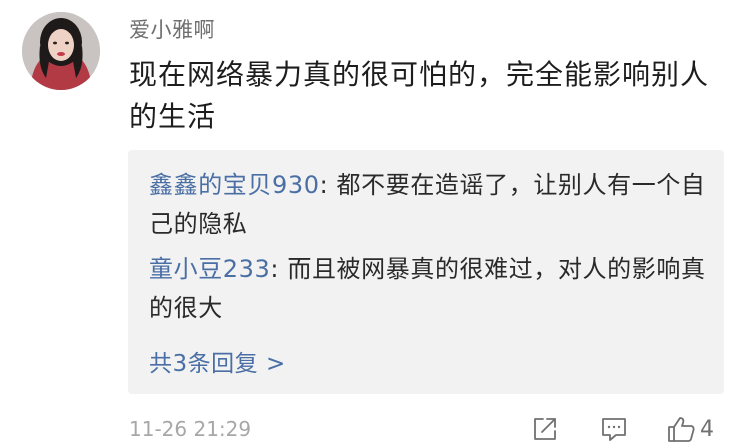 The height and width of the screenshot is (446, 749). What do you see at coordinates (61, 51) in the screenshot?
I see `avatar` at bounding box center [61, 51].